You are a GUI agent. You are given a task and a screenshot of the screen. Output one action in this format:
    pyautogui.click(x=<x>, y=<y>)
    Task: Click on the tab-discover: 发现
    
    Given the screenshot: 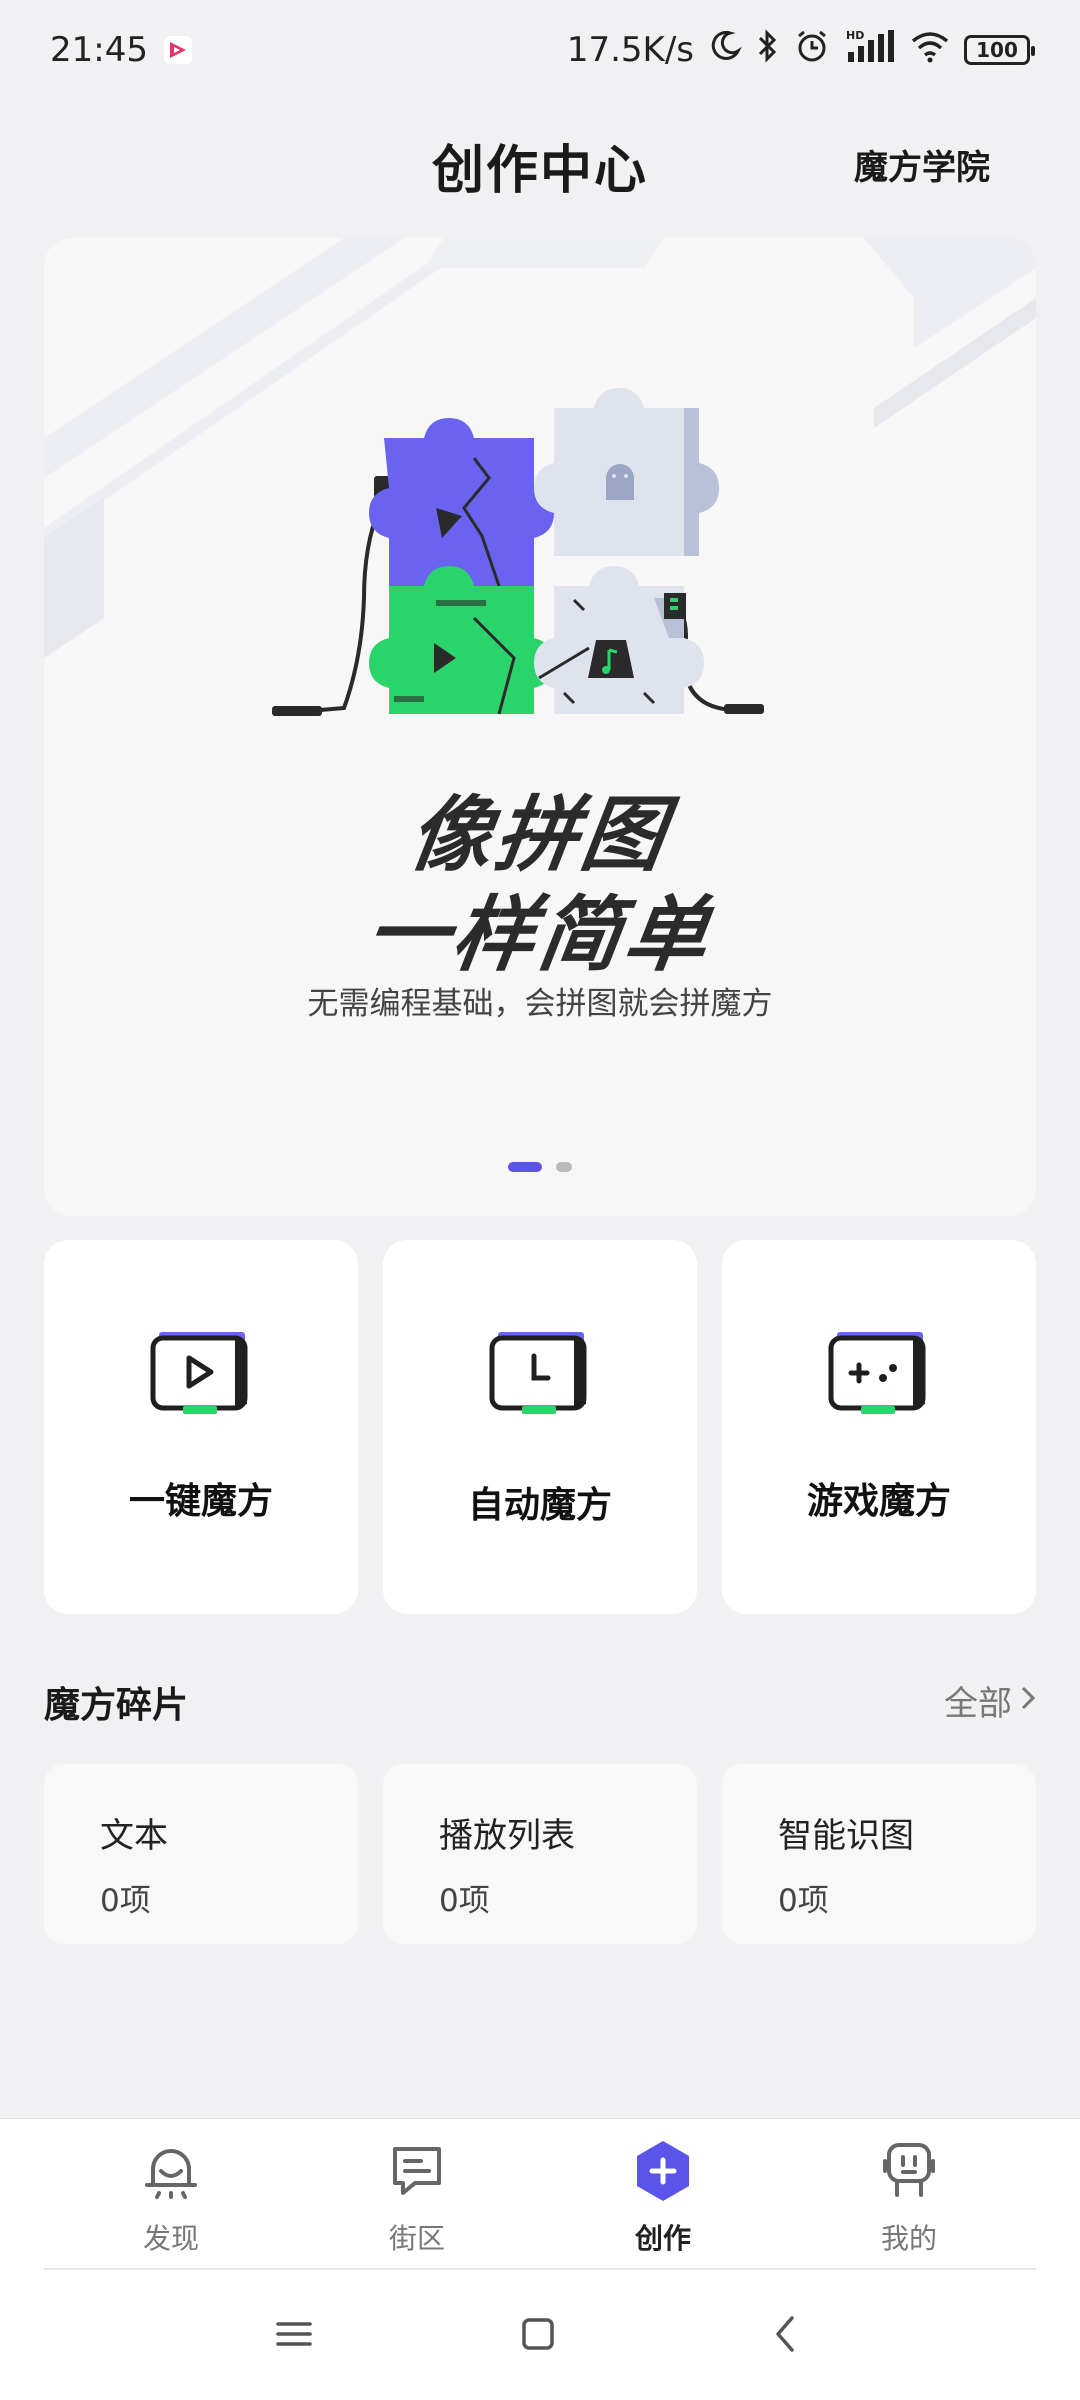 What is the action you would take?
    pyautogui.click(x=171, y=2198)
    